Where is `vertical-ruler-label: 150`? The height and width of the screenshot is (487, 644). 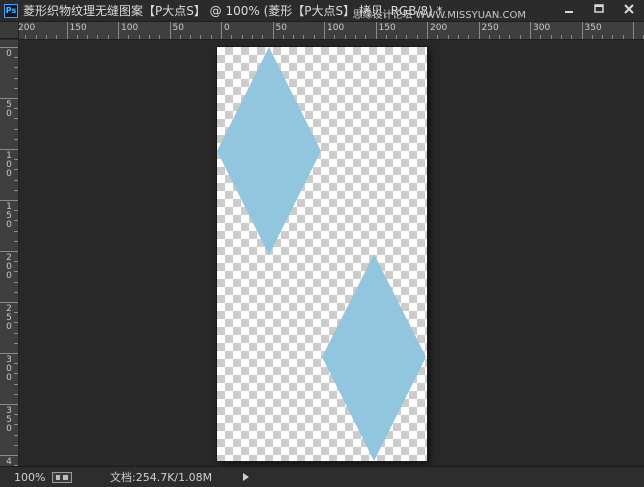
vertical-ruler-label: 150 is located at coordinates (9, 216).